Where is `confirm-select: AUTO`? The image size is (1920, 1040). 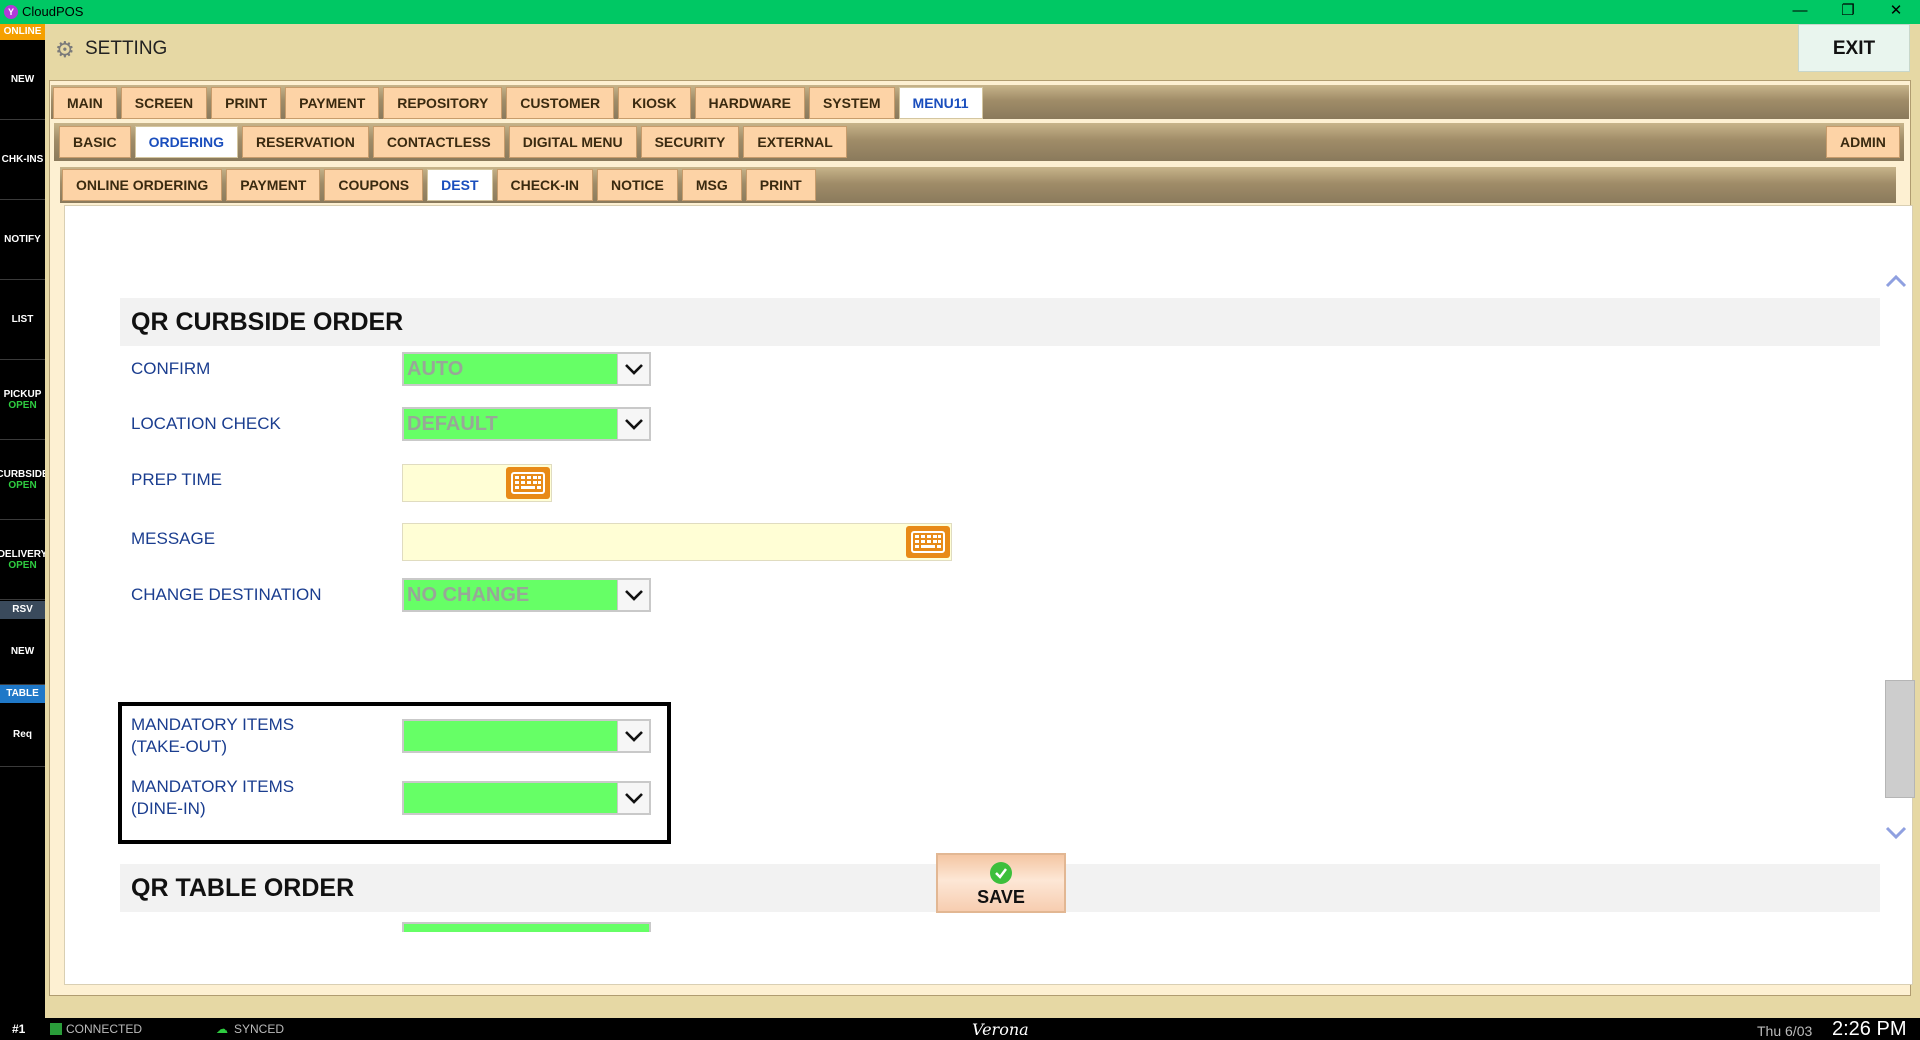
confirm-select: AUTO is located at coordinates (526, 369).